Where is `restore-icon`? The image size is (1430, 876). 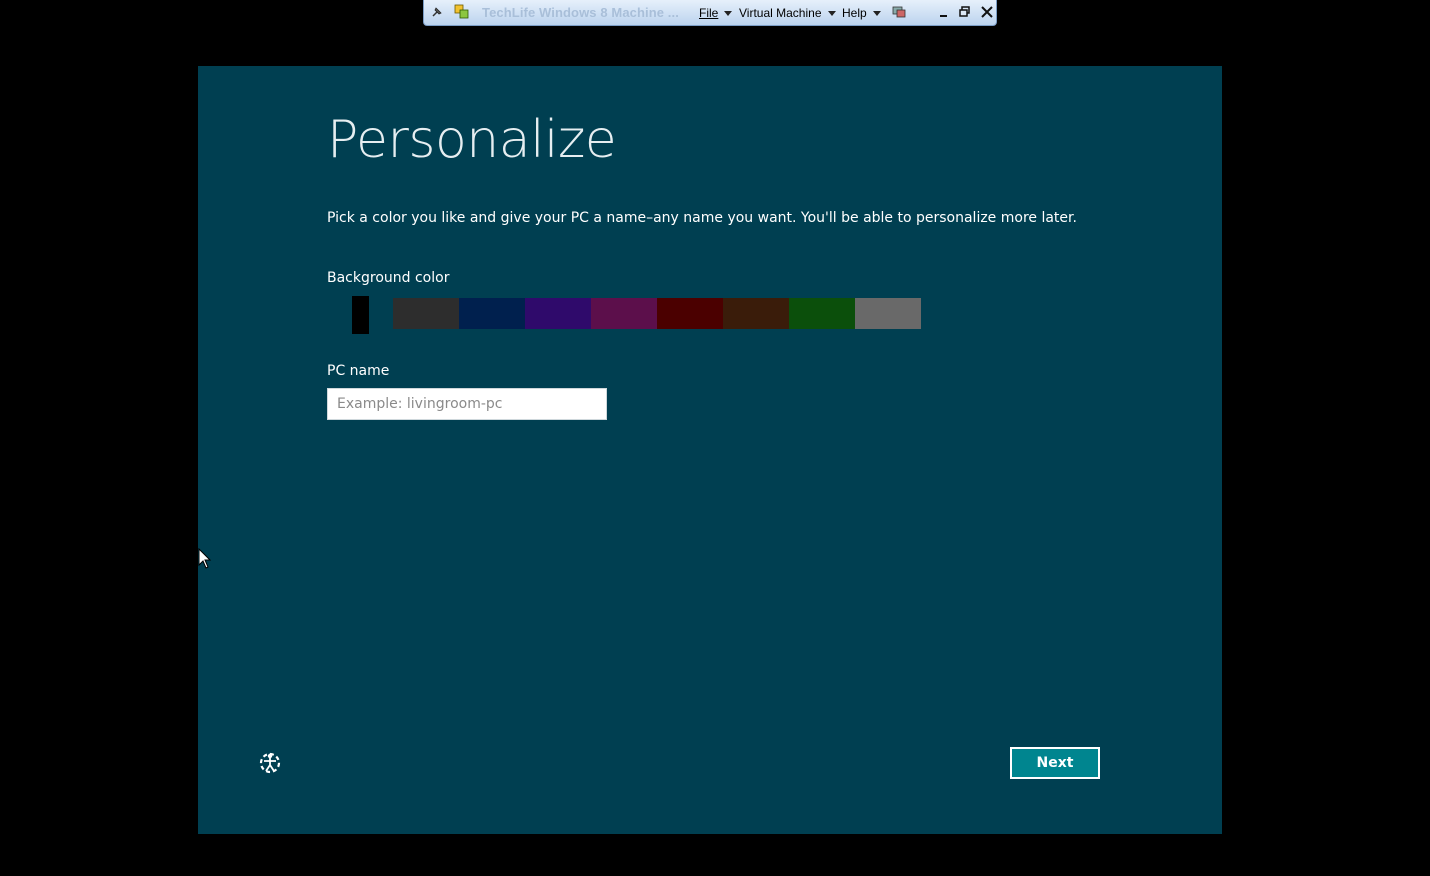 restore-icon is located at coordinates (965, 12).